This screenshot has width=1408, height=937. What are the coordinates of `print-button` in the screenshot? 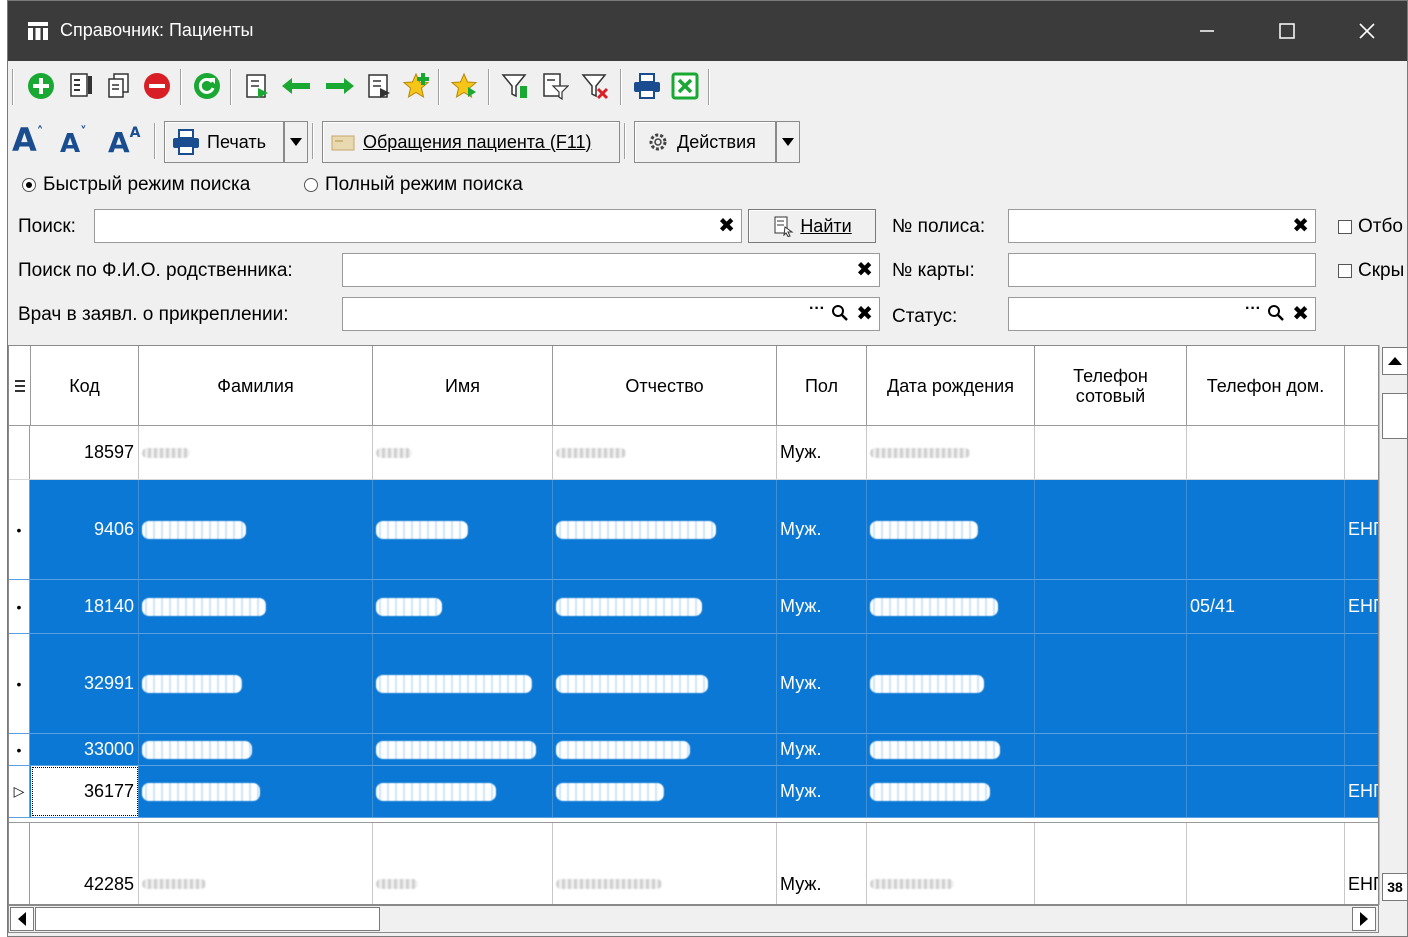 It's located at (647, 86).